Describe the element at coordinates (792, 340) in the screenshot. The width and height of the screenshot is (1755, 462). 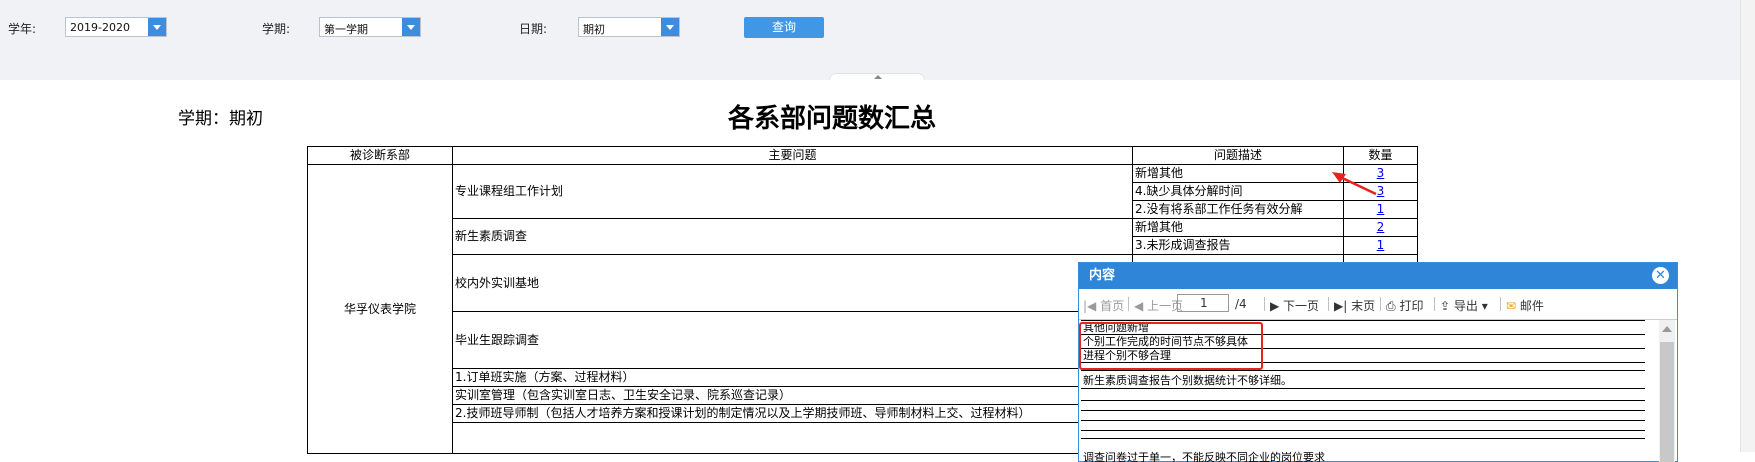
I see `issue-cell: 毕业生跟踪调查` at that location.